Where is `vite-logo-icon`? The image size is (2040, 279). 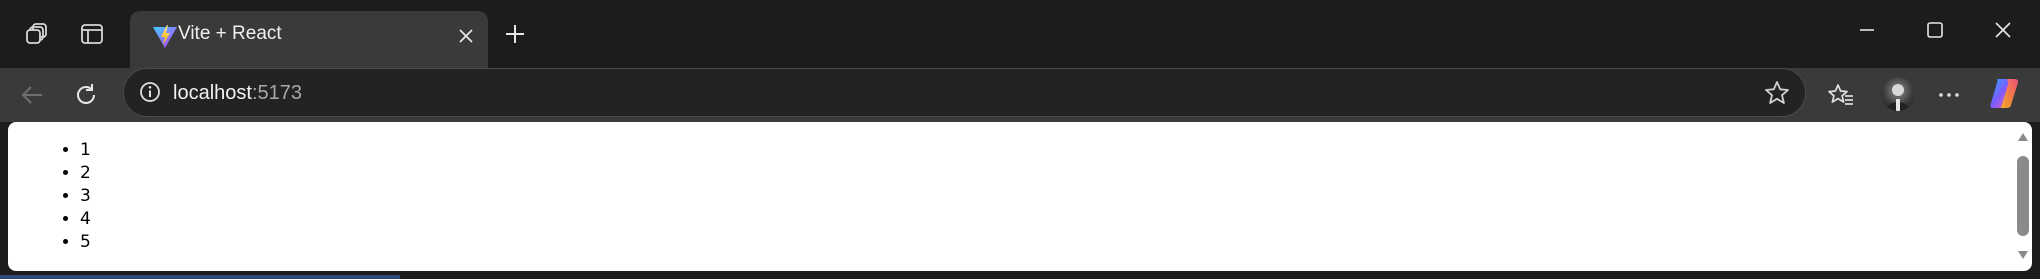 vite-logo-icon is located at coordinates (165, 36).